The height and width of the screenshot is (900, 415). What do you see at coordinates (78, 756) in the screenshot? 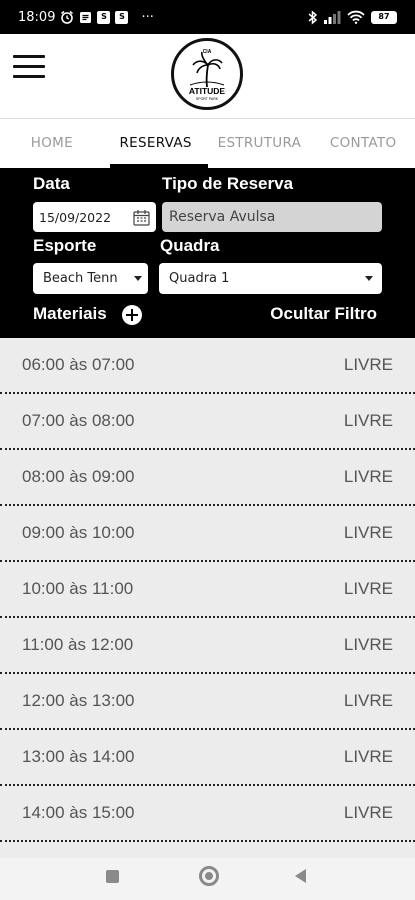
I see `slot-time: 13:00 às 14:00` at bounding box center [78, 756].